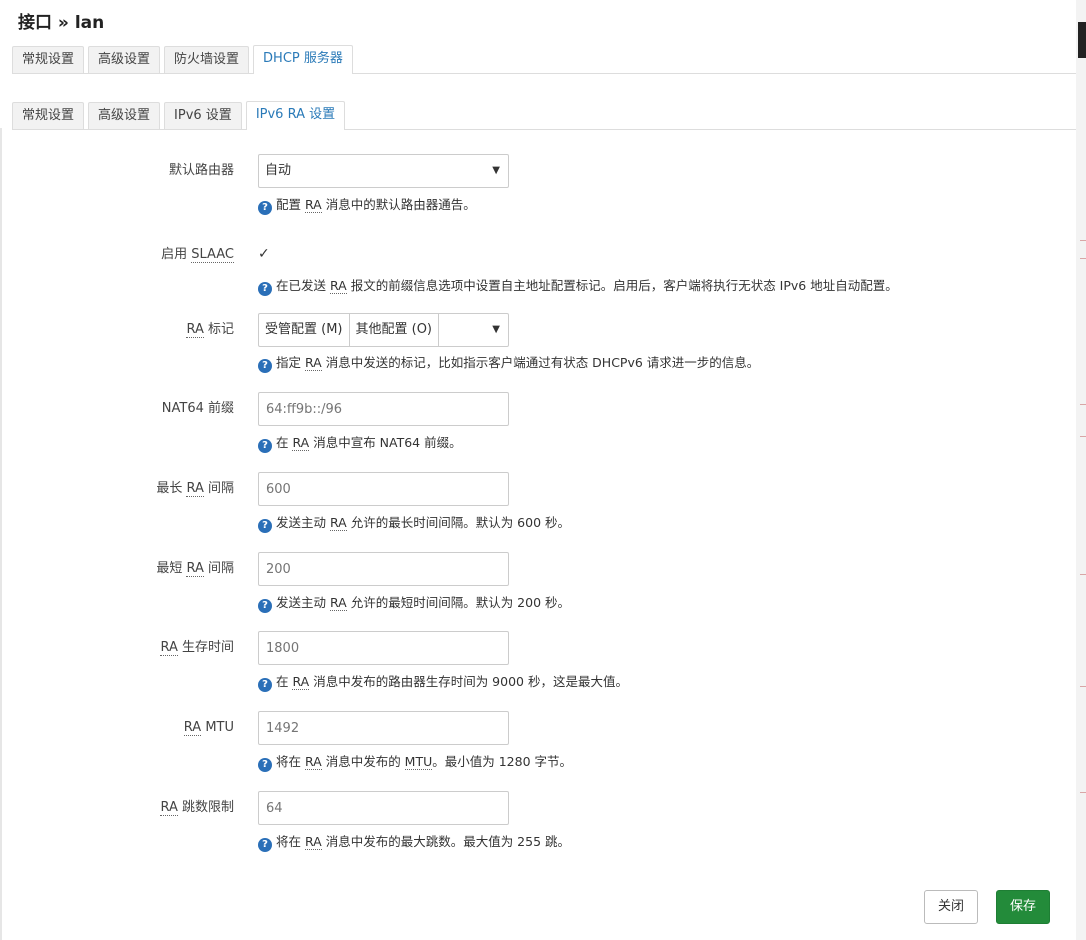 The height and width of the screenshot is (940, 1086). What do you see at coordinates (395, 330) in the screenshot?
I see `ra-flag-other: 其他配置 (O)` at bounding box center [395, 330].